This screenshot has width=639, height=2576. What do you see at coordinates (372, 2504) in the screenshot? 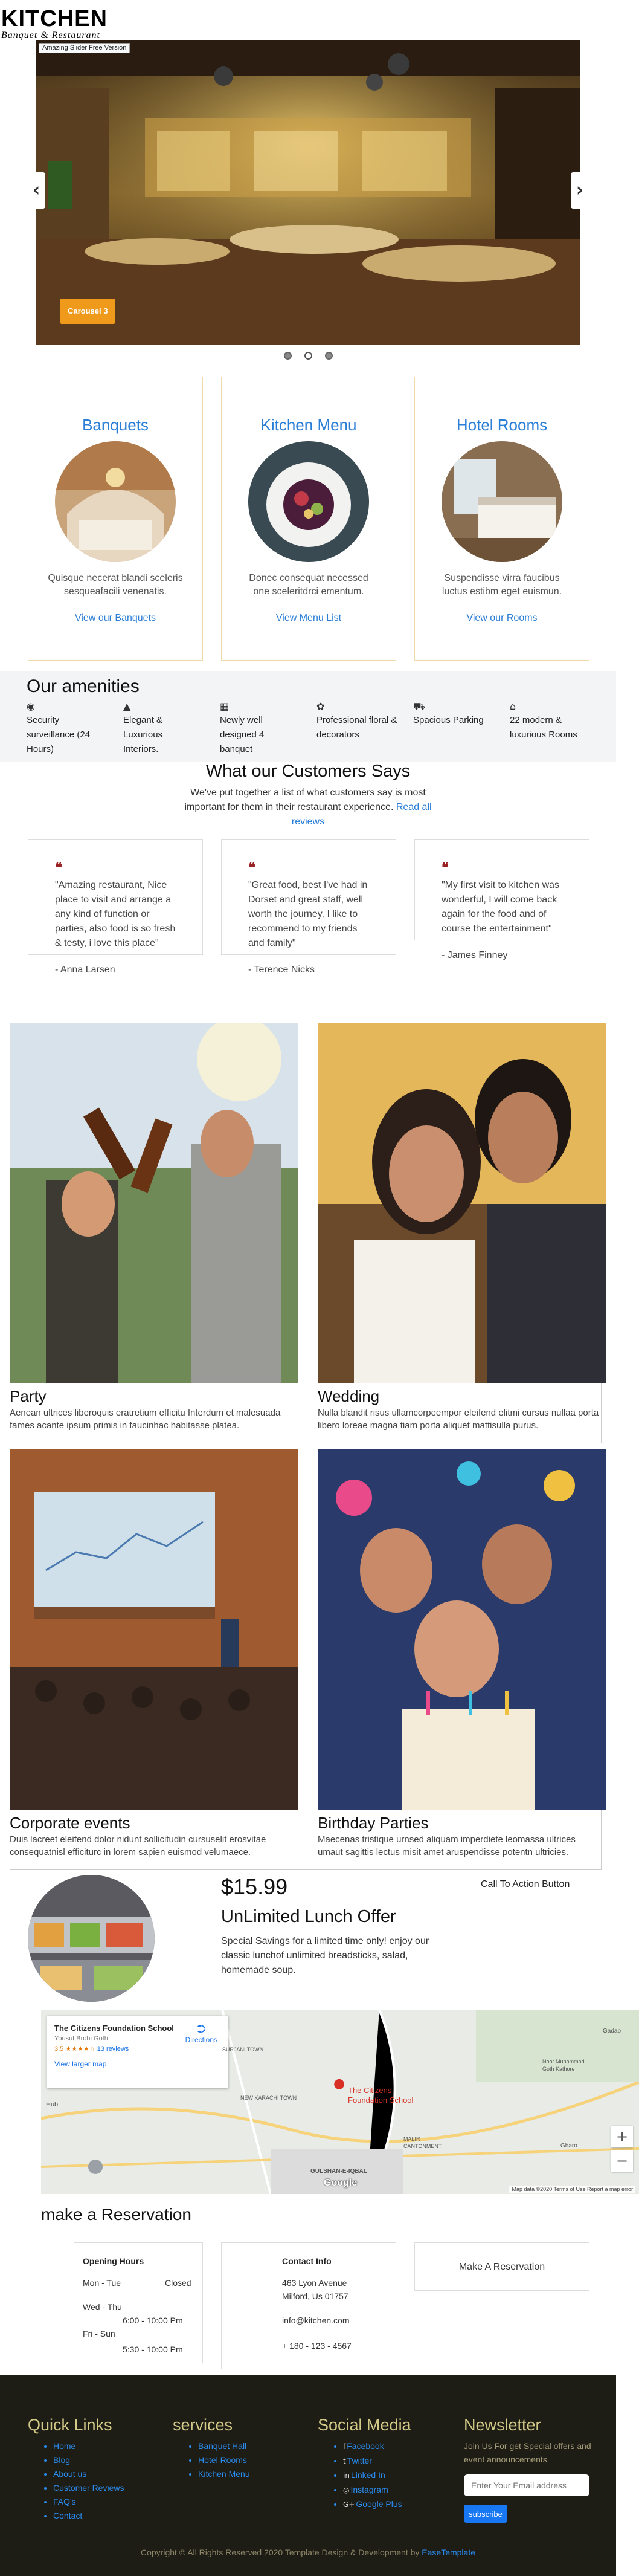
I see `footer-link-google-plus: G+Google Plus` at bounding box center [372, 2504].